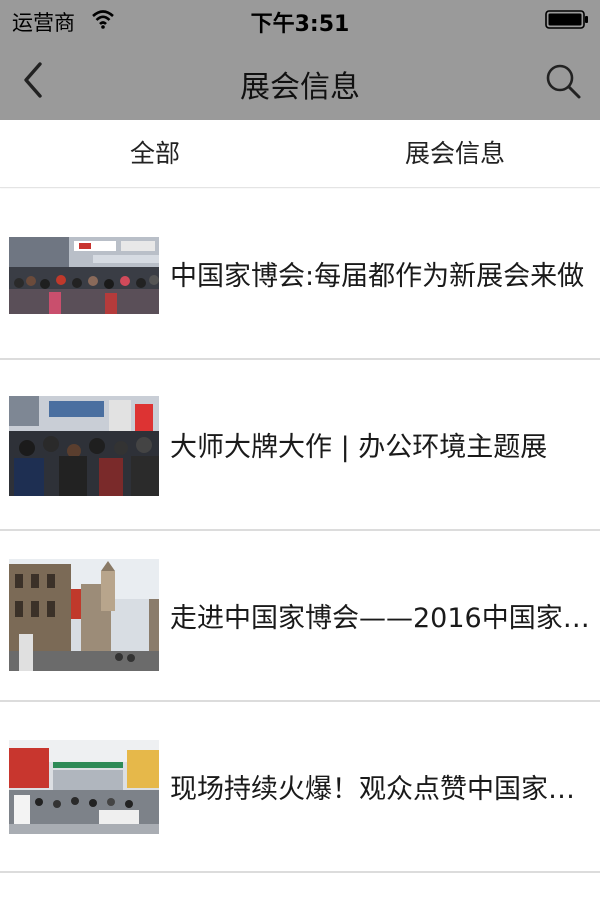 This screenshot has width=600, height=900. Describe the element at coordinates (380, 789) in the screenshot. I see `article-title: 现场持续火爆！观众点赞中国家博会` at that location.